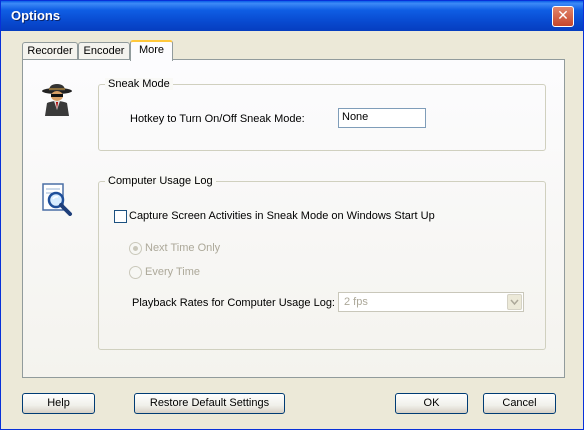 This screenshot has height=430, width=584. What do you see at coordinates (217, 119) in the screenshot?
I see `hotkey-label: Hotkey to Turn On/Off Sneak Mode:` at bounding box center [217, 119].